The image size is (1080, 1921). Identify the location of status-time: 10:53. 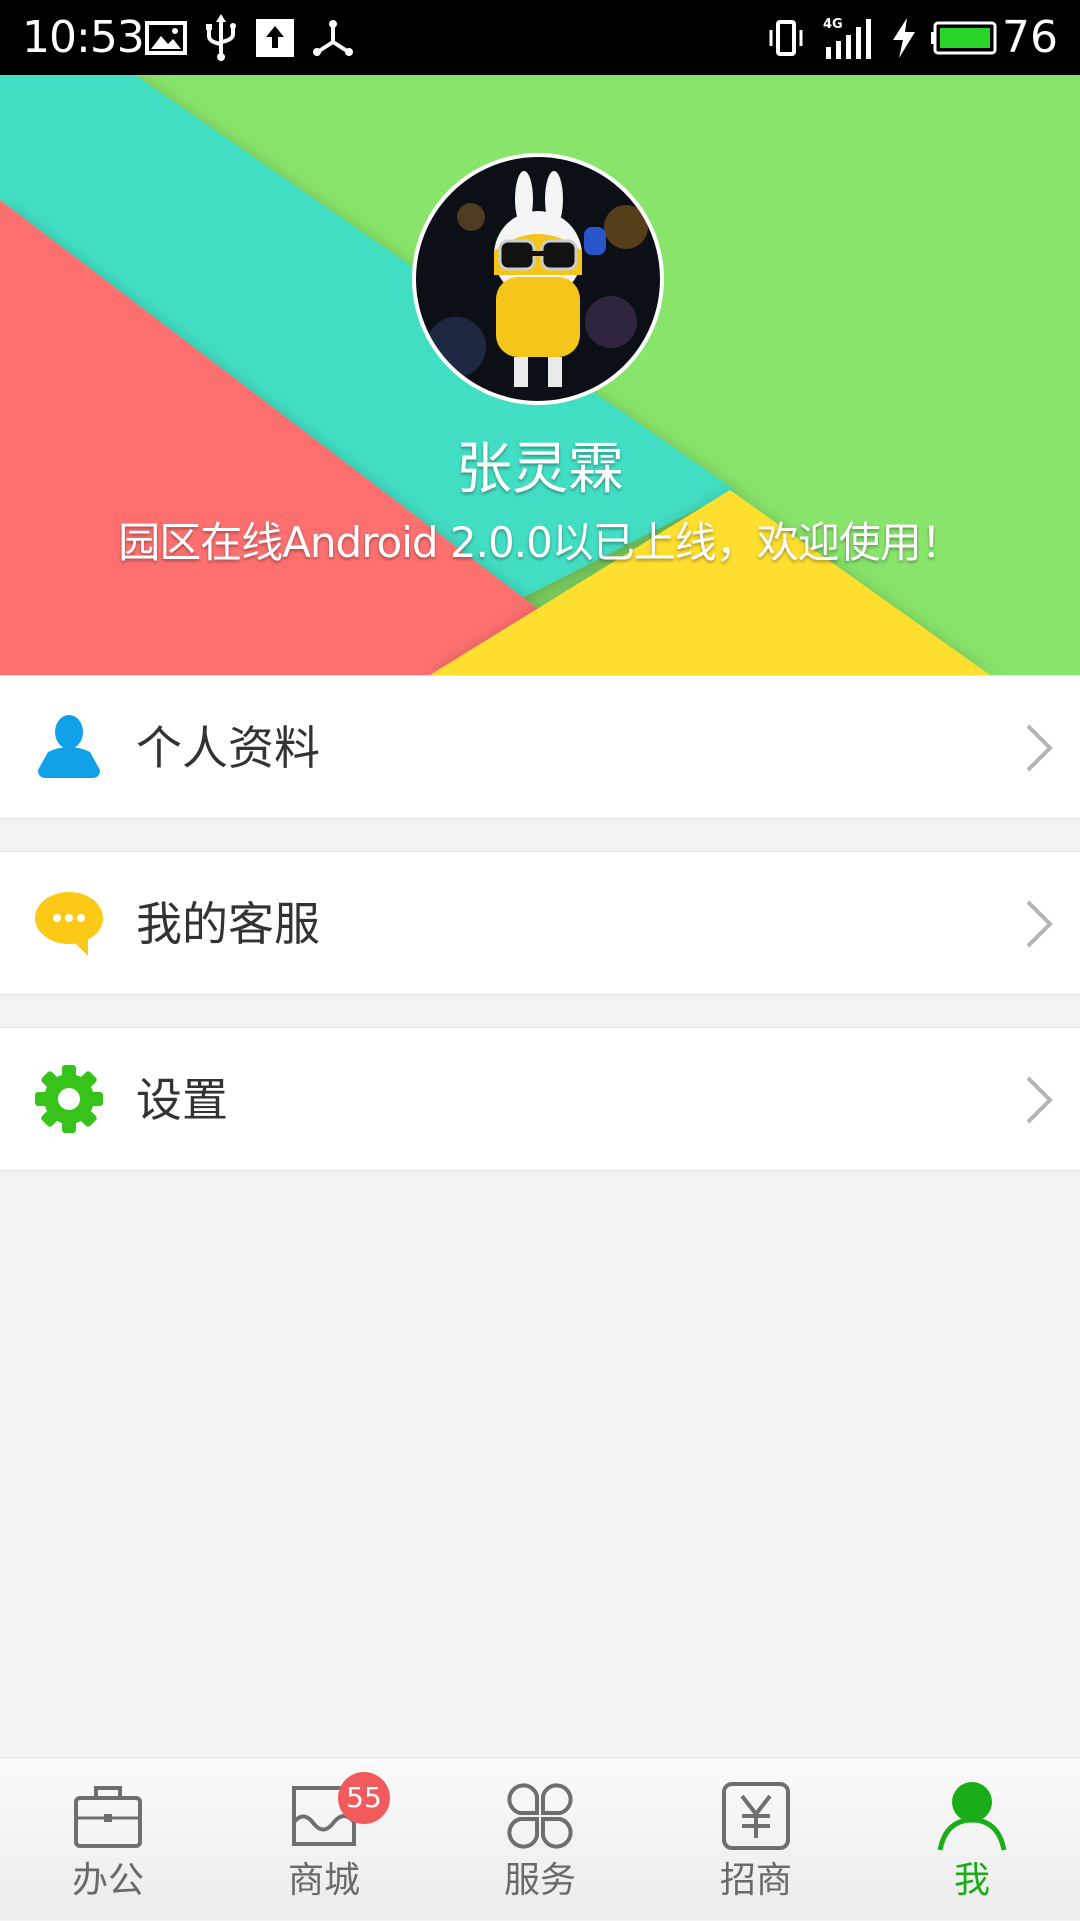
(83, 37).